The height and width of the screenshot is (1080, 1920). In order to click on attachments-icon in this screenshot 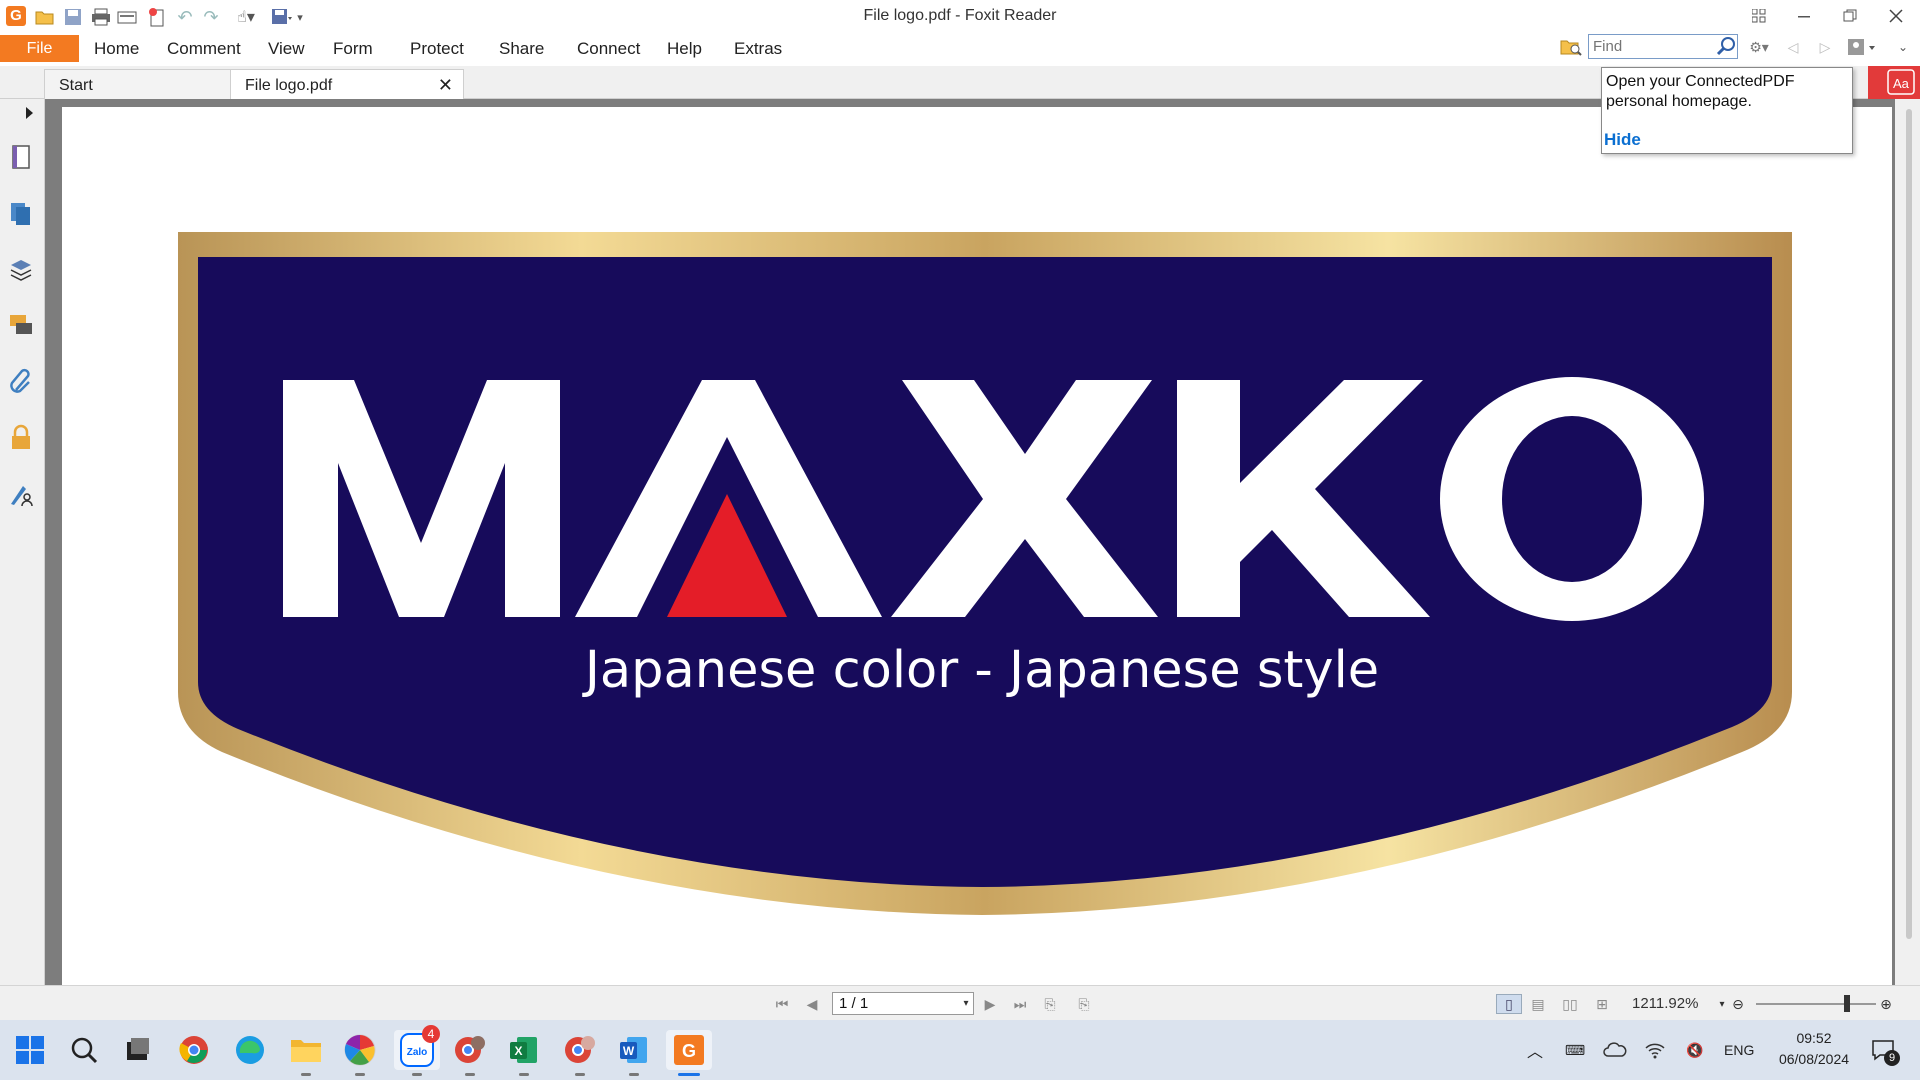, I will do `click(22, 382)`.